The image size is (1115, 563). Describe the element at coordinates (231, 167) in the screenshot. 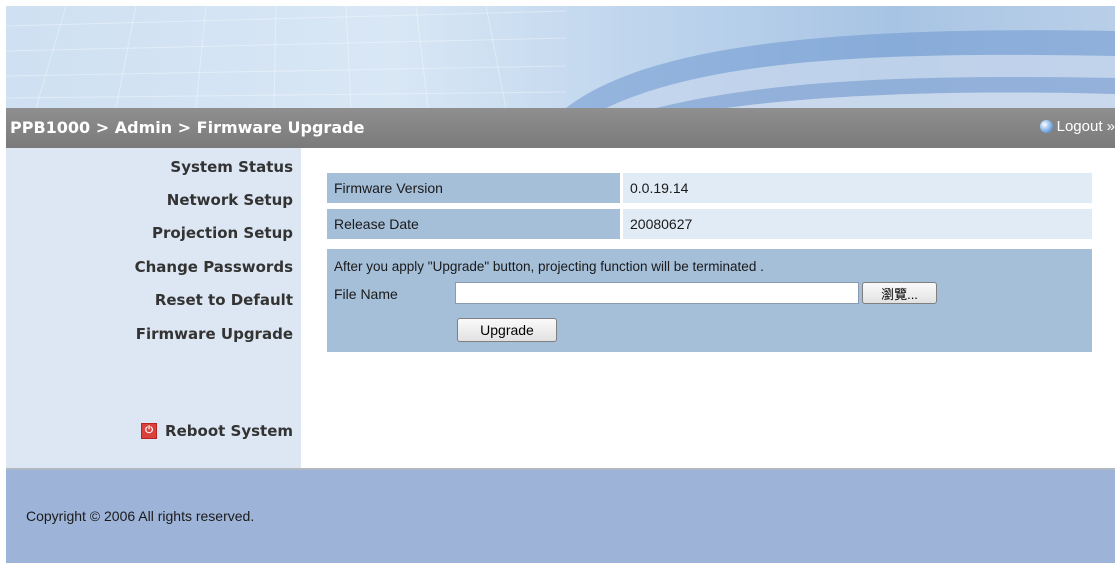

I see `sidebar-item-system-status: System Status` at that location.